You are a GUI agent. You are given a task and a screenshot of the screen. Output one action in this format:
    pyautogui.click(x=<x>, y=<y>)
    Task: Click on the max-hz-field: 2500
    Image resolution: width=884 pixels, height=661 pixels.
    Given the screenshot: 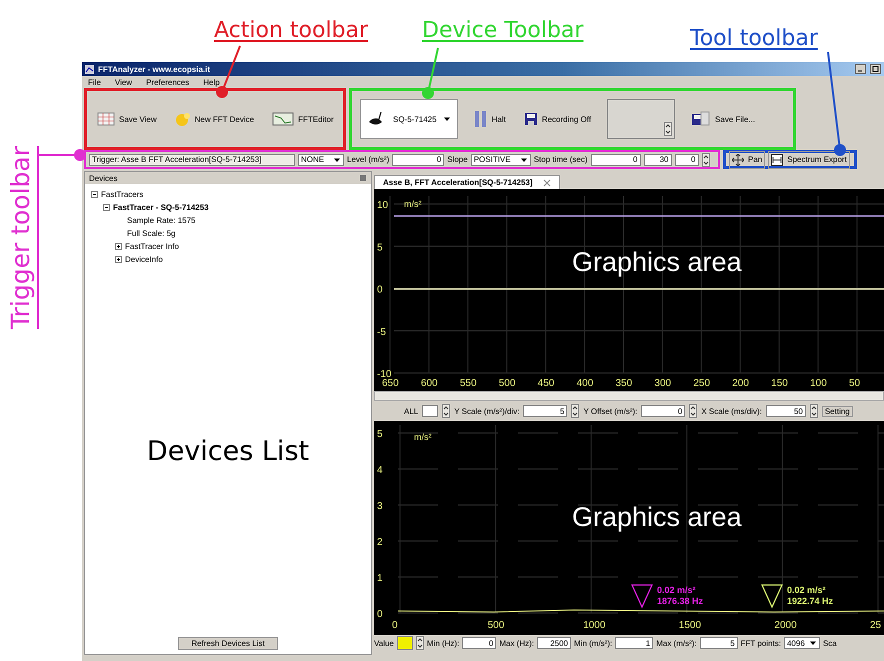 What is the action you would take?
    pyautogui.click(x=554, y=643)
    